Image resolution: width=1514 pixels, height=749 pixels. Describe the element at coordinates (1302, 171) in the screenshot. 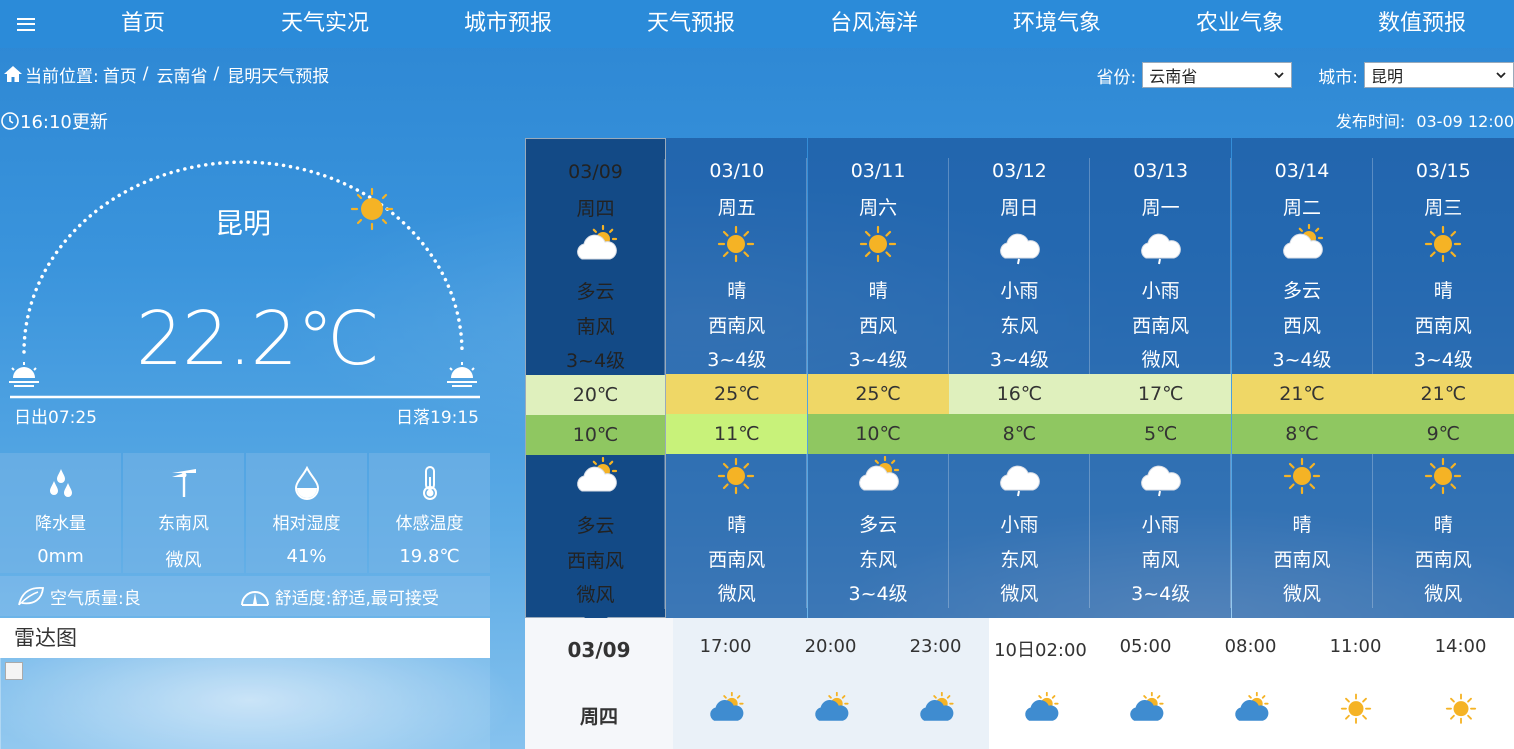

I see `forecast-date: 03/14` at that location.